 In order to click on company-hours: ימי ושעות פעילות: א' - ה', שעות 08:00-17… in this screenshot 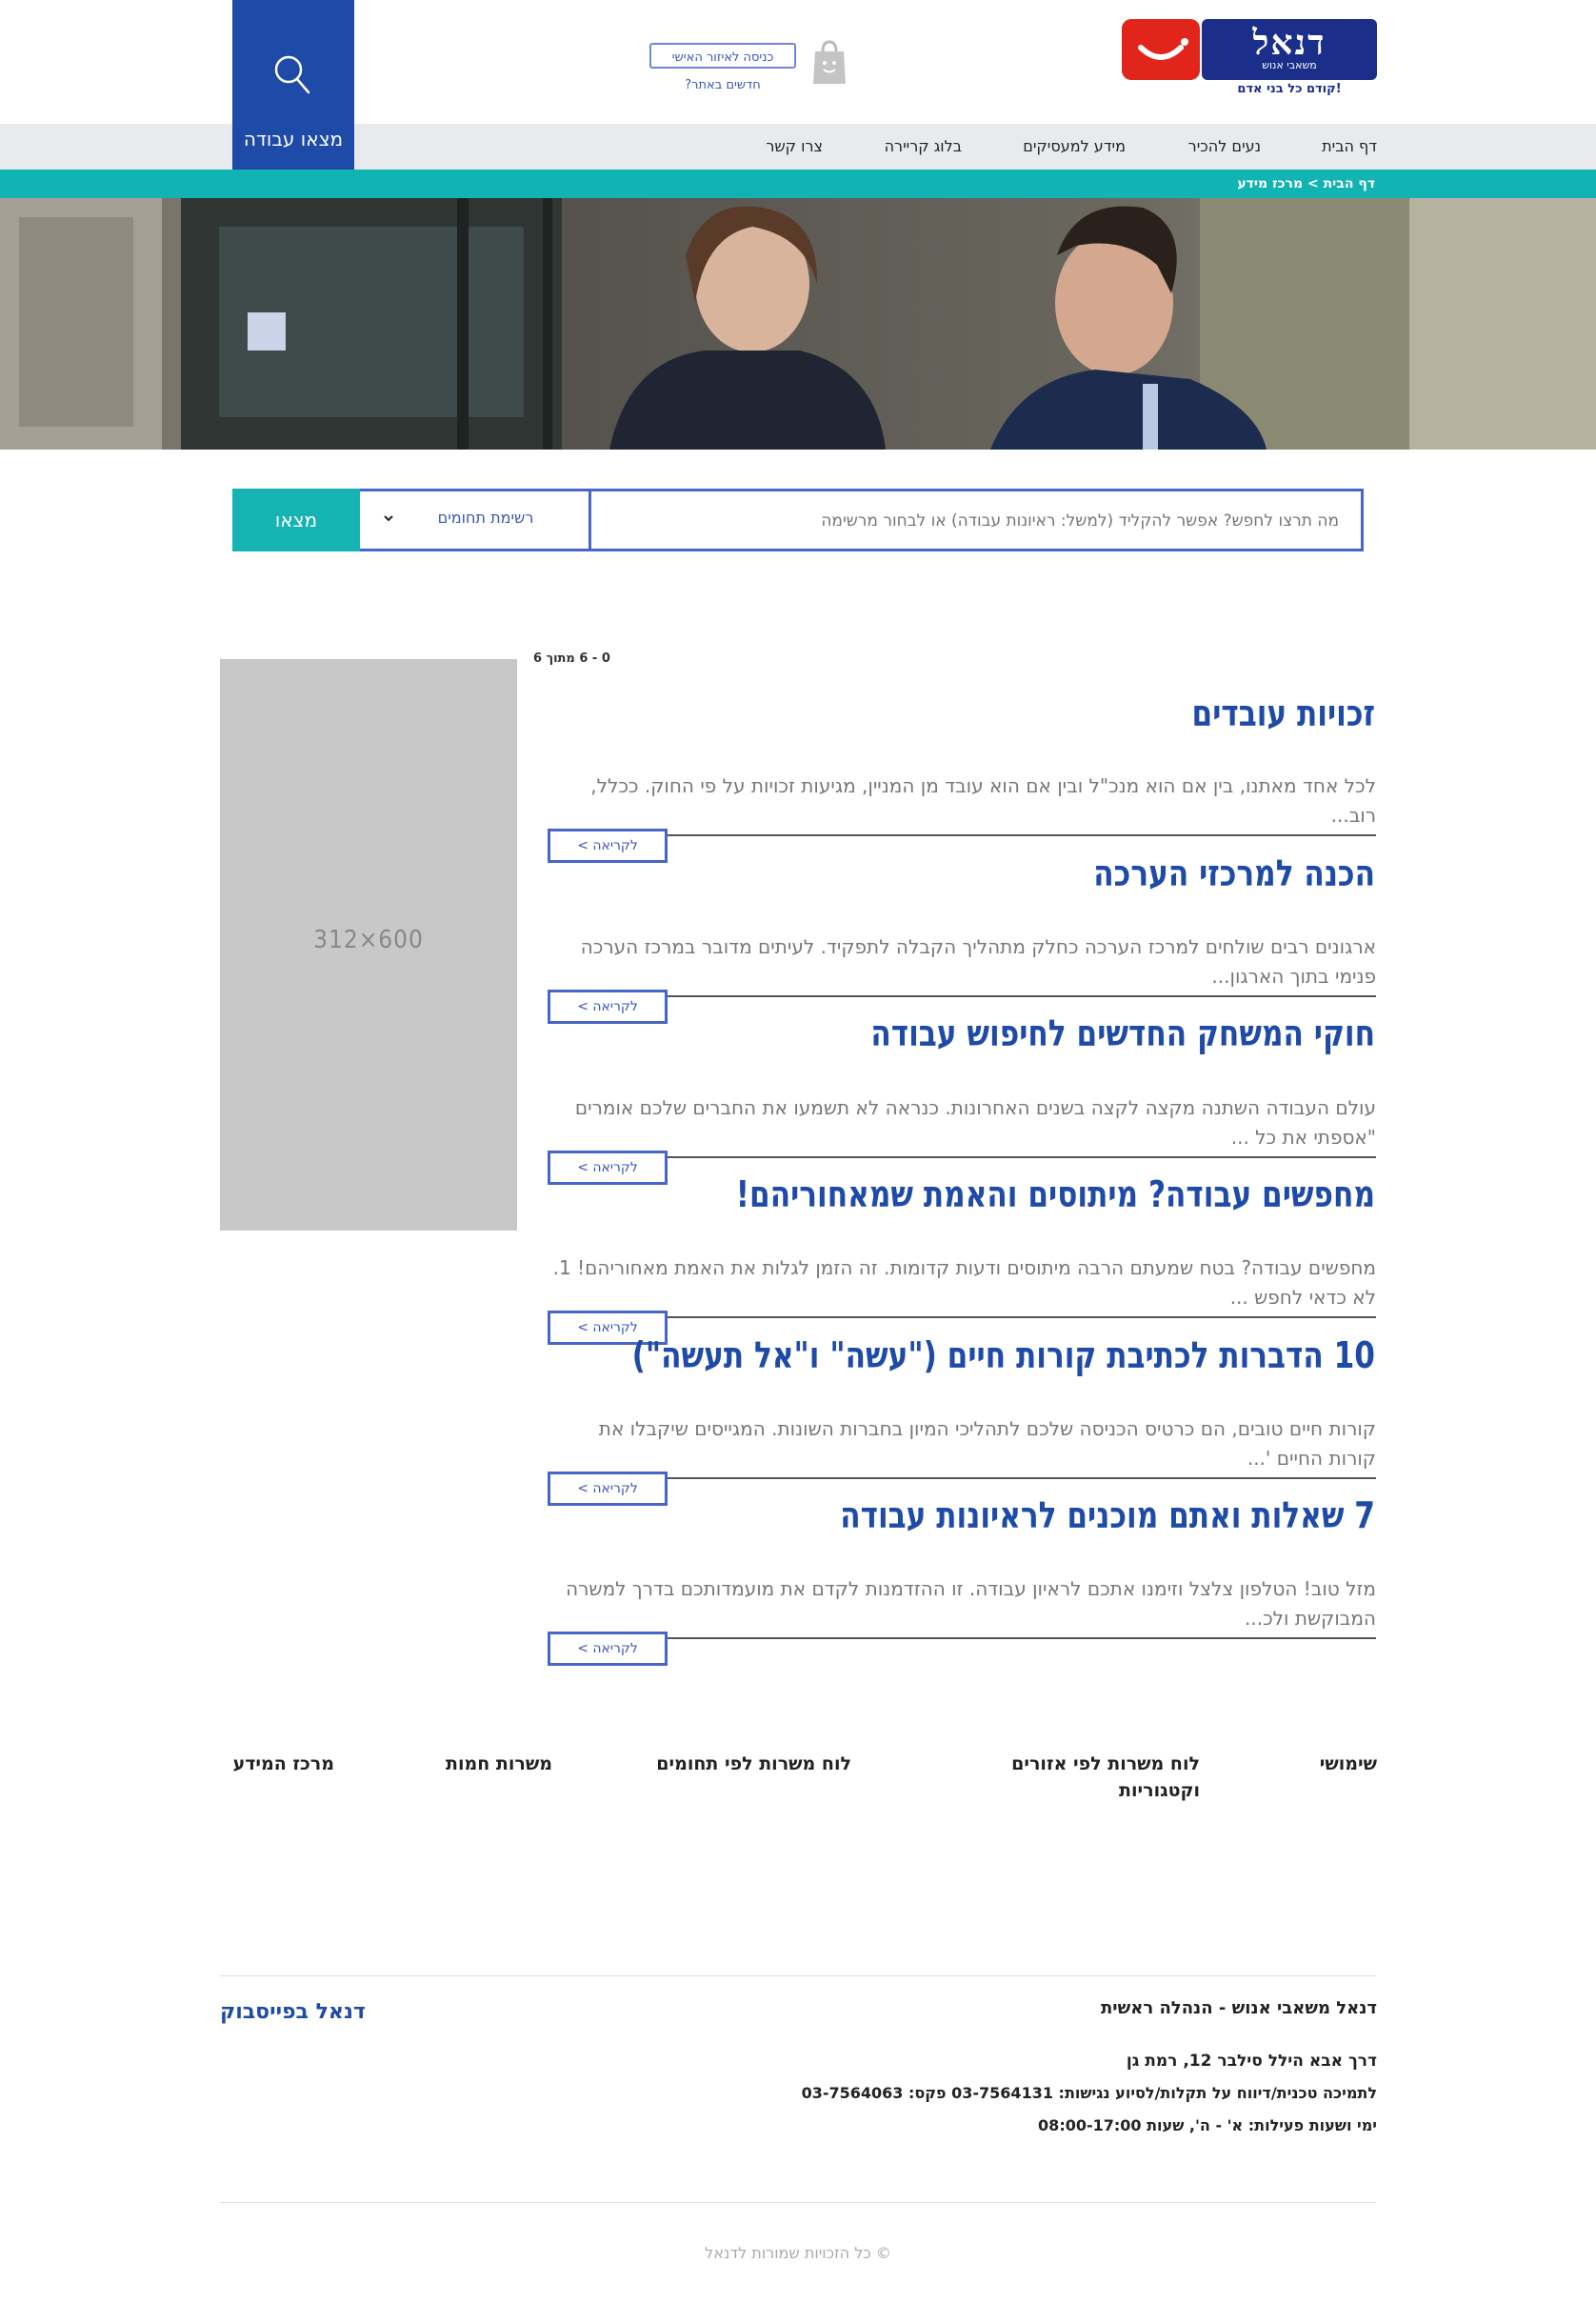, I will do `click(1207, 2125)`.